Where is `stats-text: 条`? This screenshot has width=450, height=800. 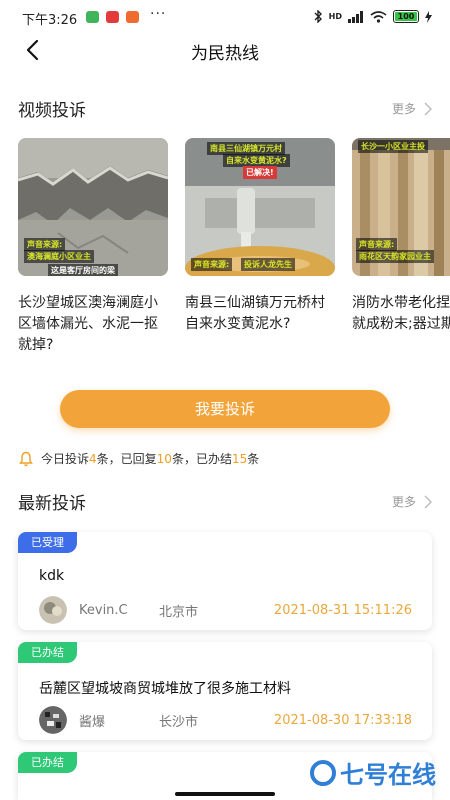 stats-text: 条 is located at coordinates (253, 459).